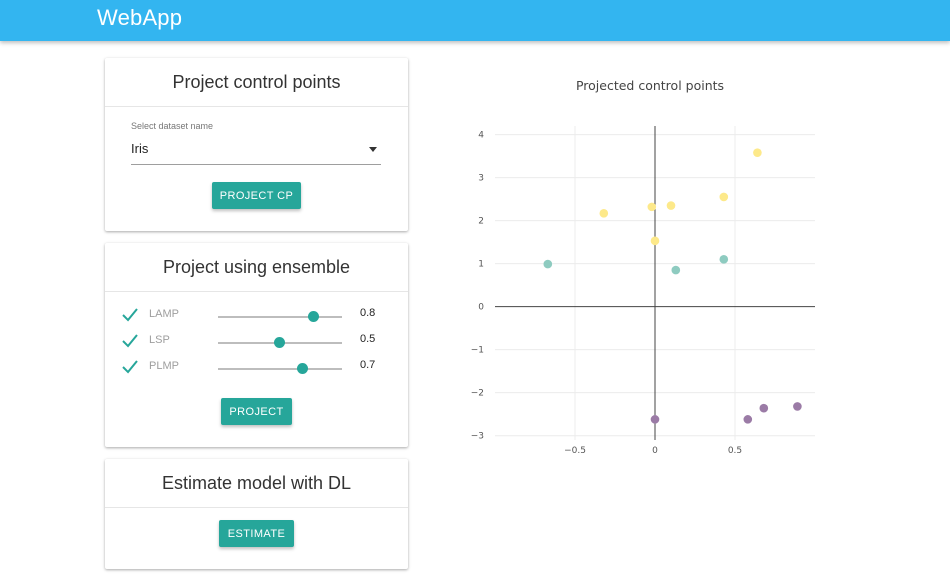 The height and width of the screenshot is (583, 950). Describe the element at coordinates (735, 451) in the screenshot. I see `x-tick-label: 0.5` at that location.